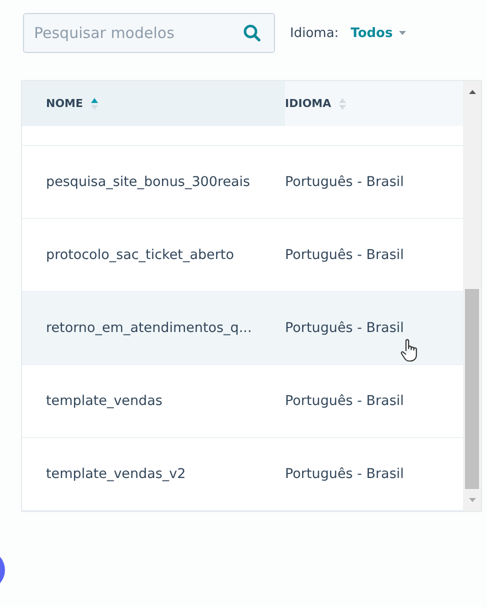  Describe the element at coordinates (153, 103) in the screenshot. I see `column-header: NOME` at that location.